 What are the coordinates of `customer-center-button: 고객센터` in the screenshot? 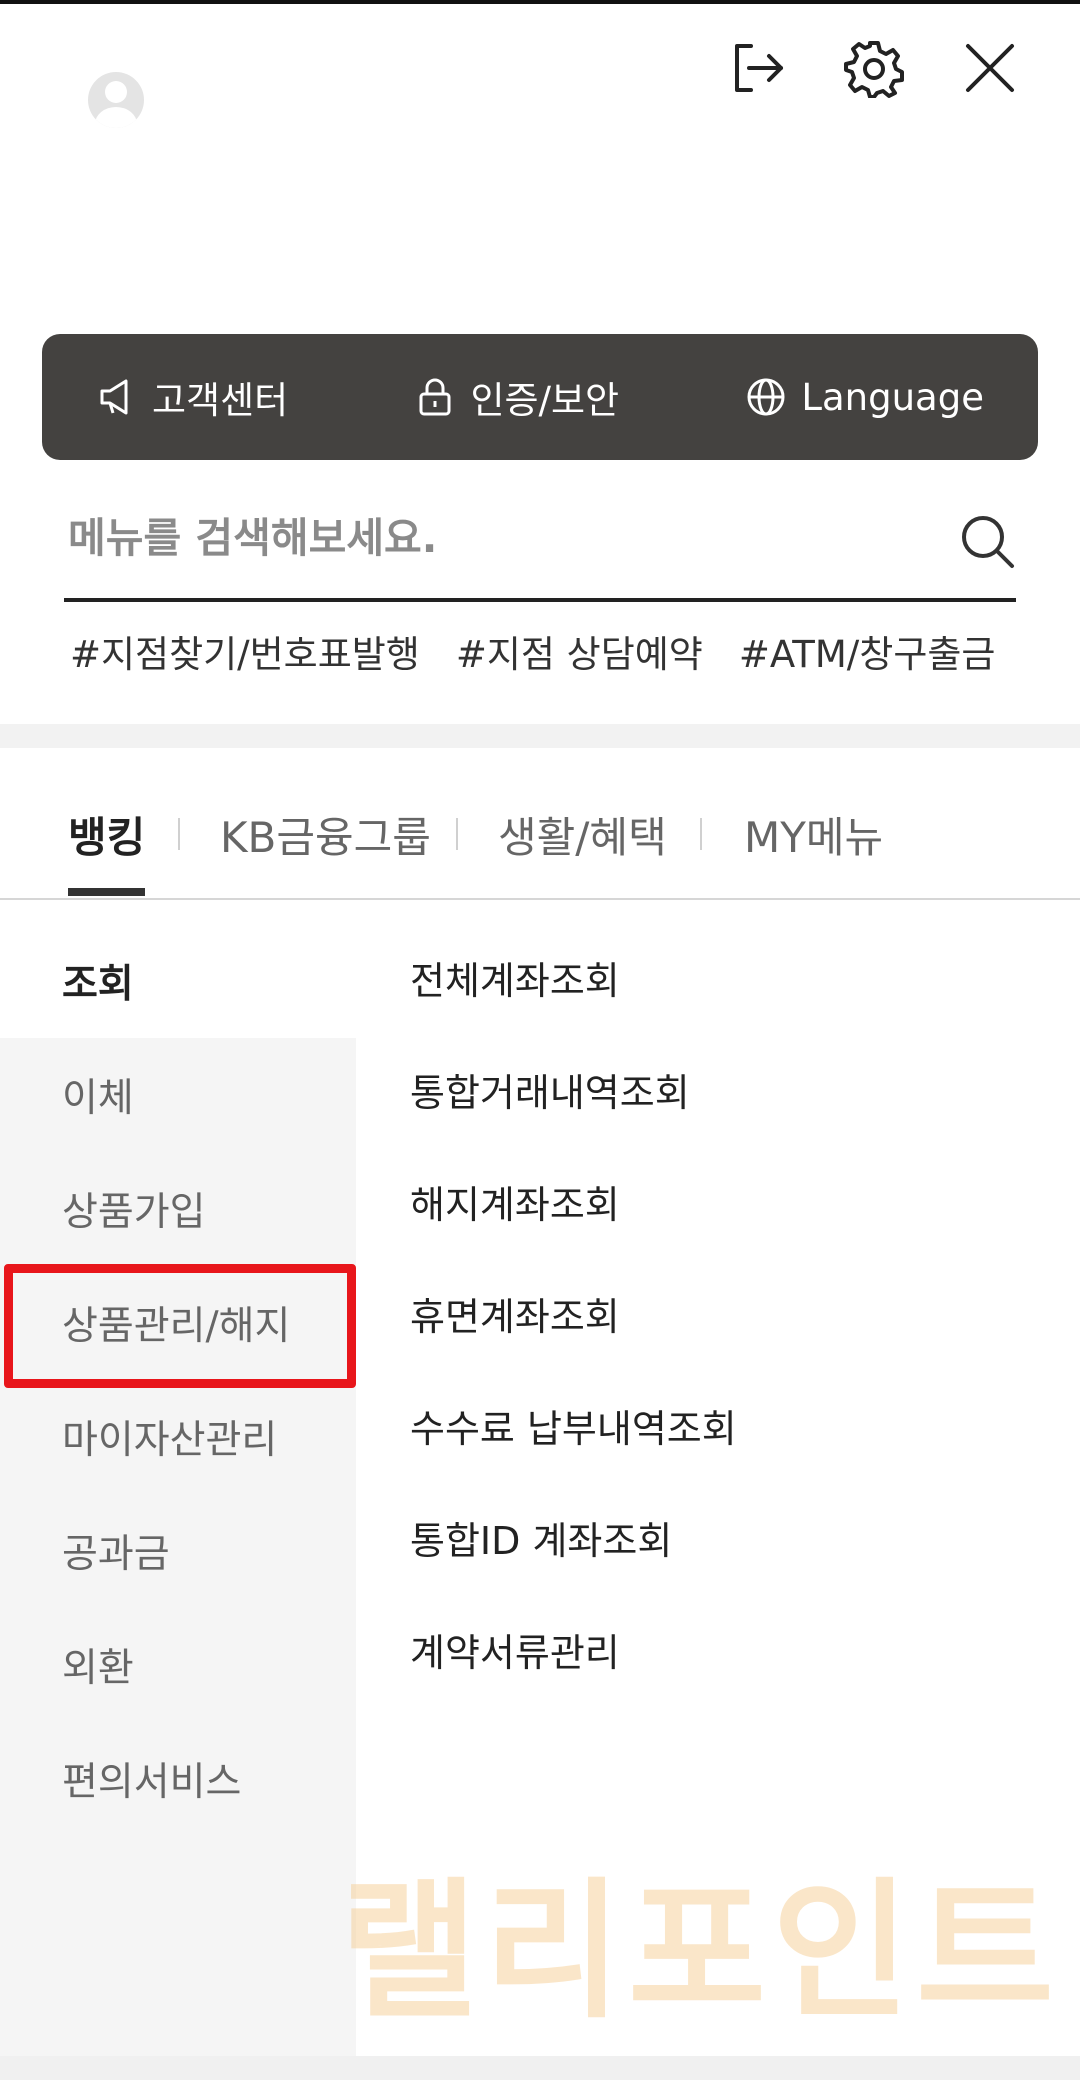 It's located at (192, 397).